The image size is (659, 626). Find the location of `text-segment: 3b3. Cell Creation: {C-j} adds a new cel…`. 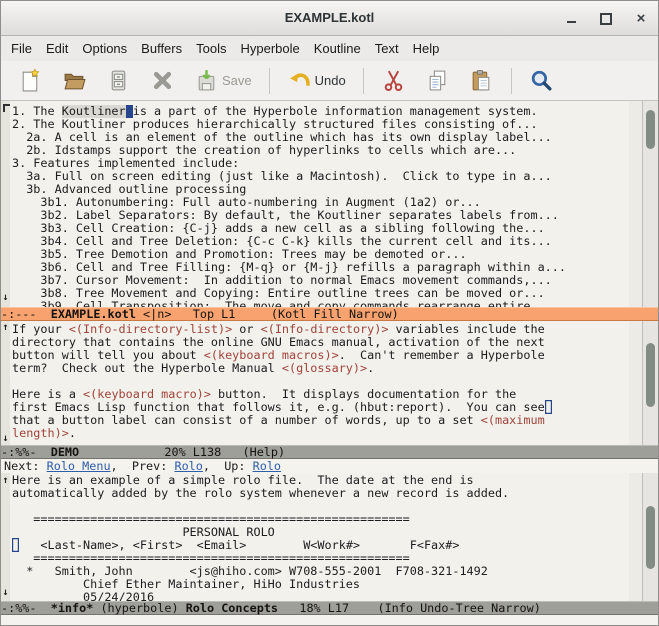

text-segment: 3b3. Cell Creation: {C-j} adds a new cel… is located at coordinates (278, 228).